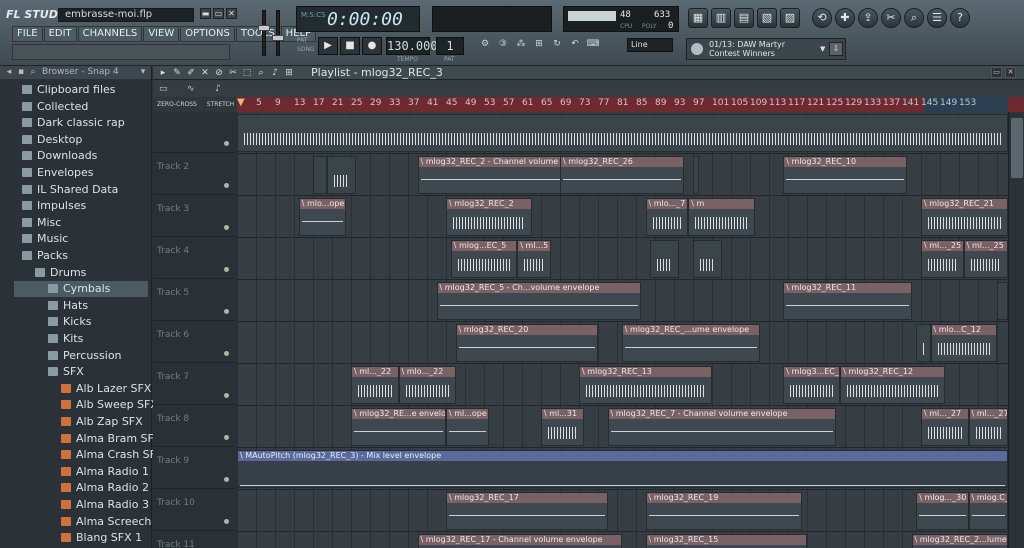  Describe the element at coordinates (398, 427) in the screenshot. I see `audio-clip: \ mlog32_RE...e envelo` at that location.